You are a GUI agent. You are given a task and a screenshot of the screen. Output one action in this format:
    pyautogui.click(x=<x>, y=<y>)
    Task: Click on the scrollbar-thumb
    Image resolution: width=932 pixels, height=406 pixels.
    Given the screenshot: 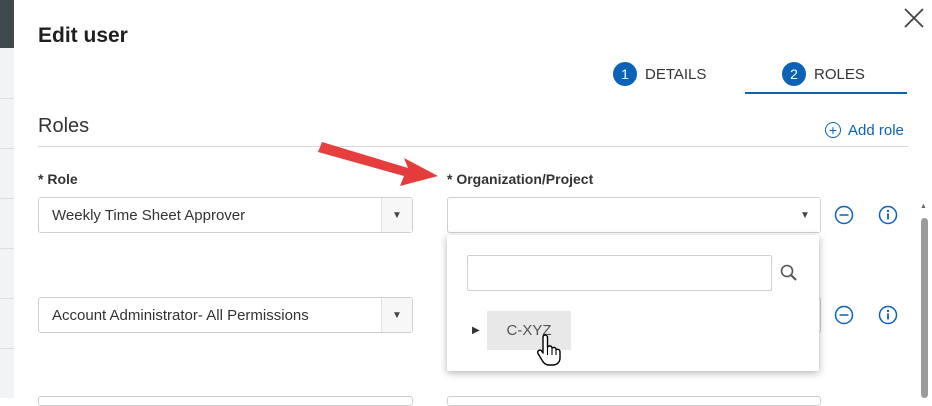 What is the action you would take?
    pyautogui.click(x=924, y=308)
    